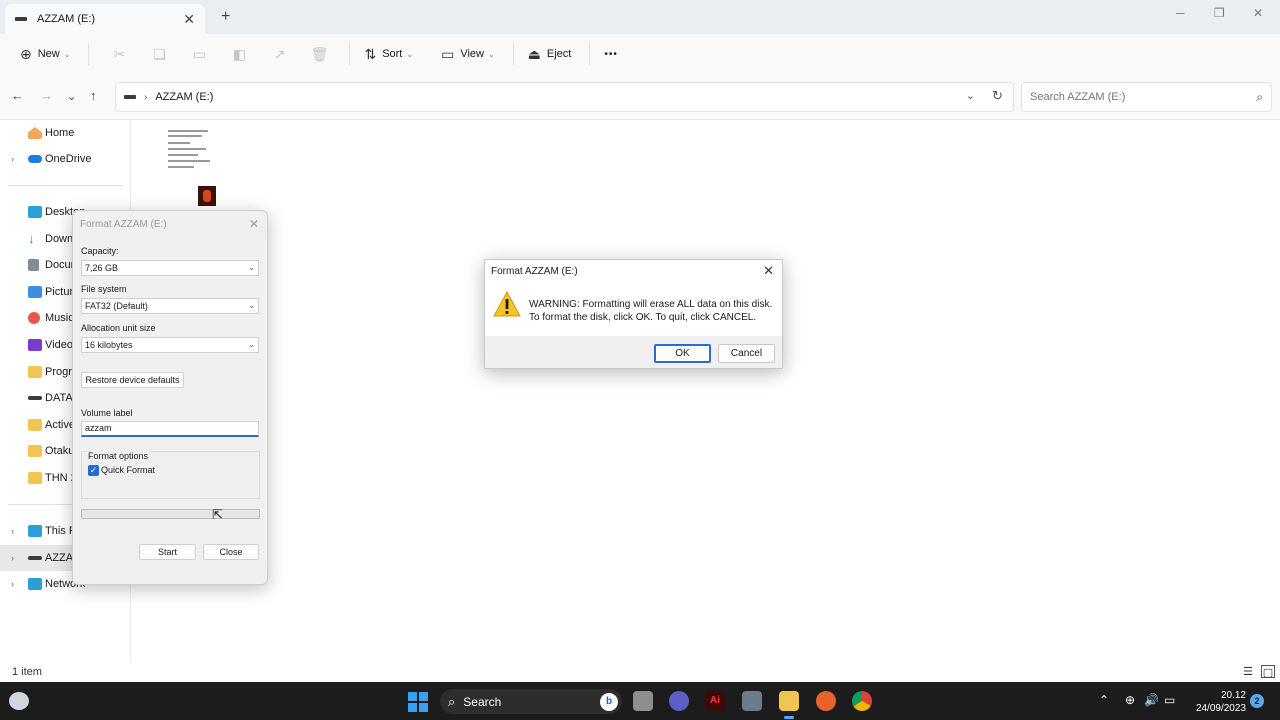 This screenshot has width=1280, height=720. What do you see at coordinates (17, 95) in the screenshot?
I see `back-arrow-icon: ←` at bounding box center [17, 95].